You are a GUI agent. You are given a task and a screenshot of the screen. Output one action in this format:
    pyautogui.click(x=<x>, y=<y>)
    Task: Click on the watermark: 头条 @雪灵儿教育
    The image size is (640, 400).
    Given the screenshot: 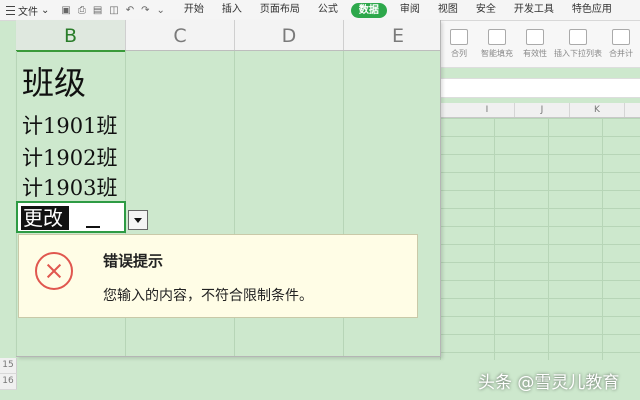 What is the action you would take?
    pyautogui.click(x=549, y=383)
    